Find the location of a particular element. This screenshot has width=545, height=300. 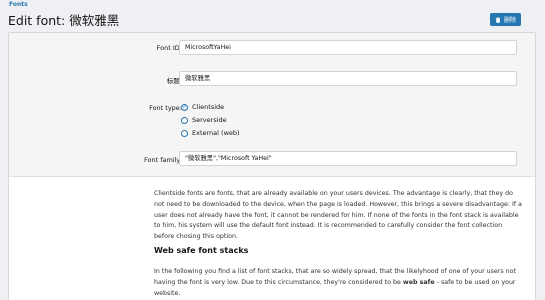

font-family-field: "微软雅黑","Microsoft YaHei" is located at coordinates (348, 158).